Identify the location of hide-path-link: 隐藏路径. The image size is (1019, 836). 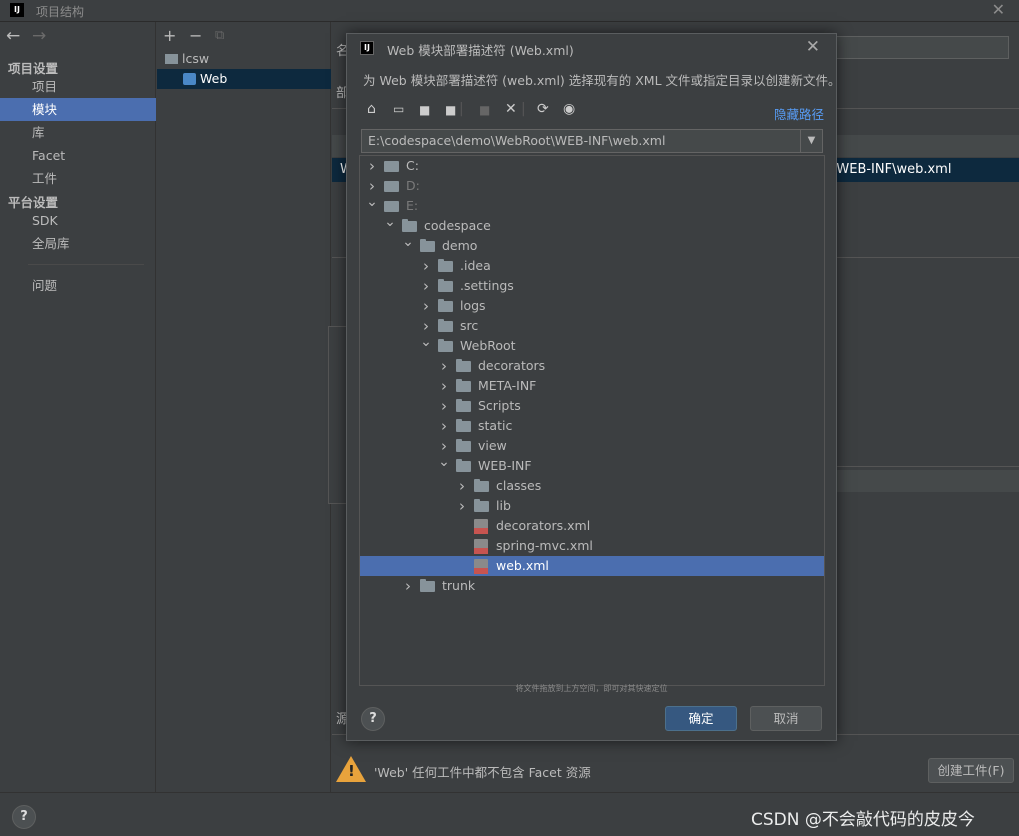
(799, 113).